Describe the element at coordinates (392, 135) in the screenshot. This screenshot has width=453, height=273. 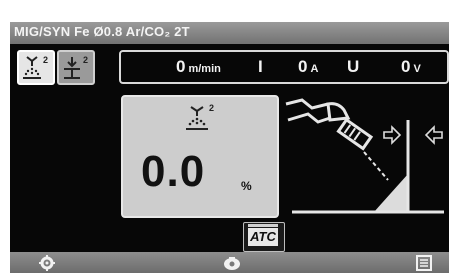
I see `arrow-right-icon` at that location.